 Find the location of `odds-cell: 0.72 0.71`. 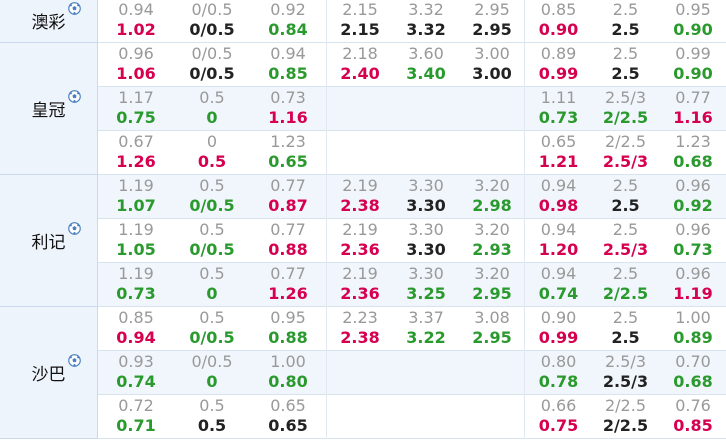

odds-cell: 0.72 0.71 is located at coordinates (136, 417).